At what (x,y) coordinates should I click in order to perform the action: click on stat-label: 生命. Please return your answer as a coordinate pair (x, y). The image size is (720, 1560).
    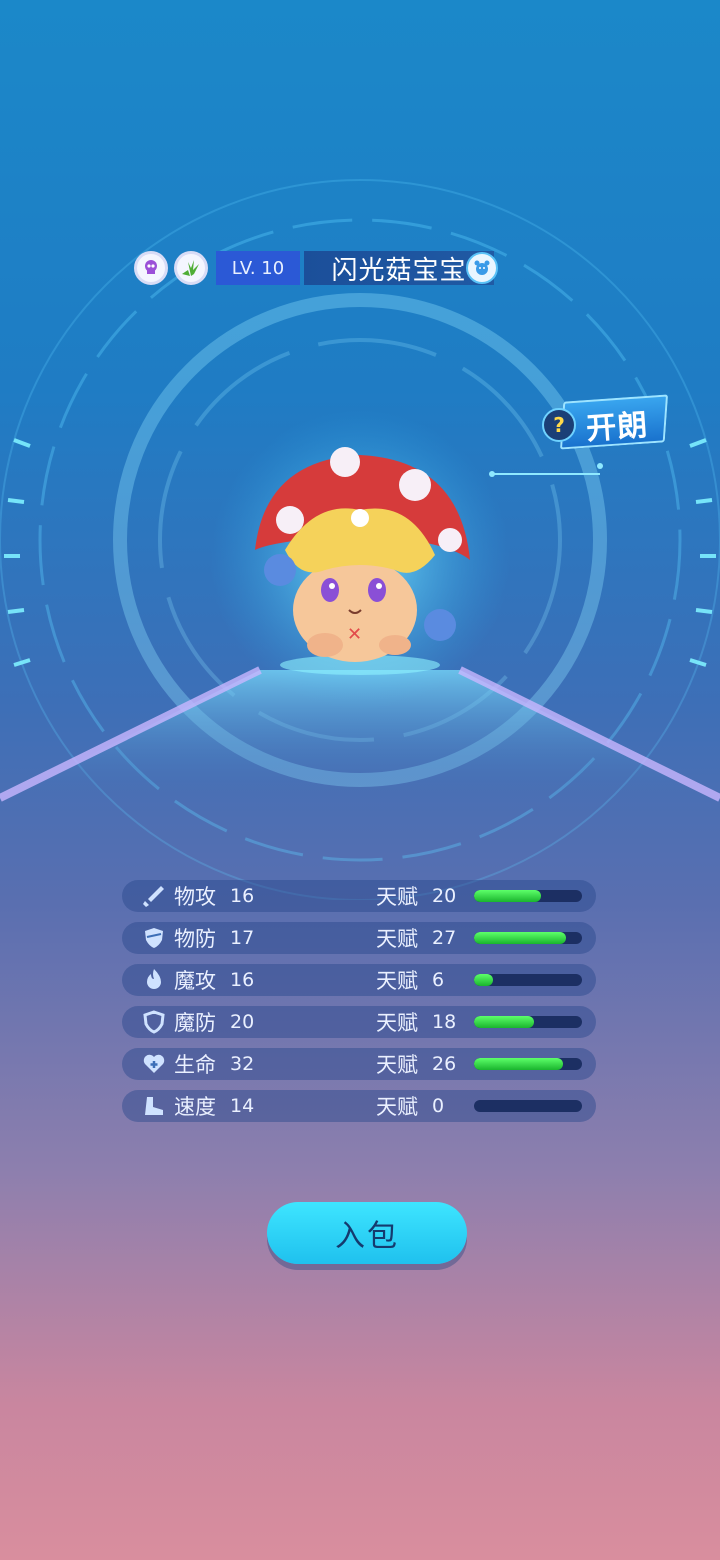
    Looking at the image, I should click on (195, 1065).